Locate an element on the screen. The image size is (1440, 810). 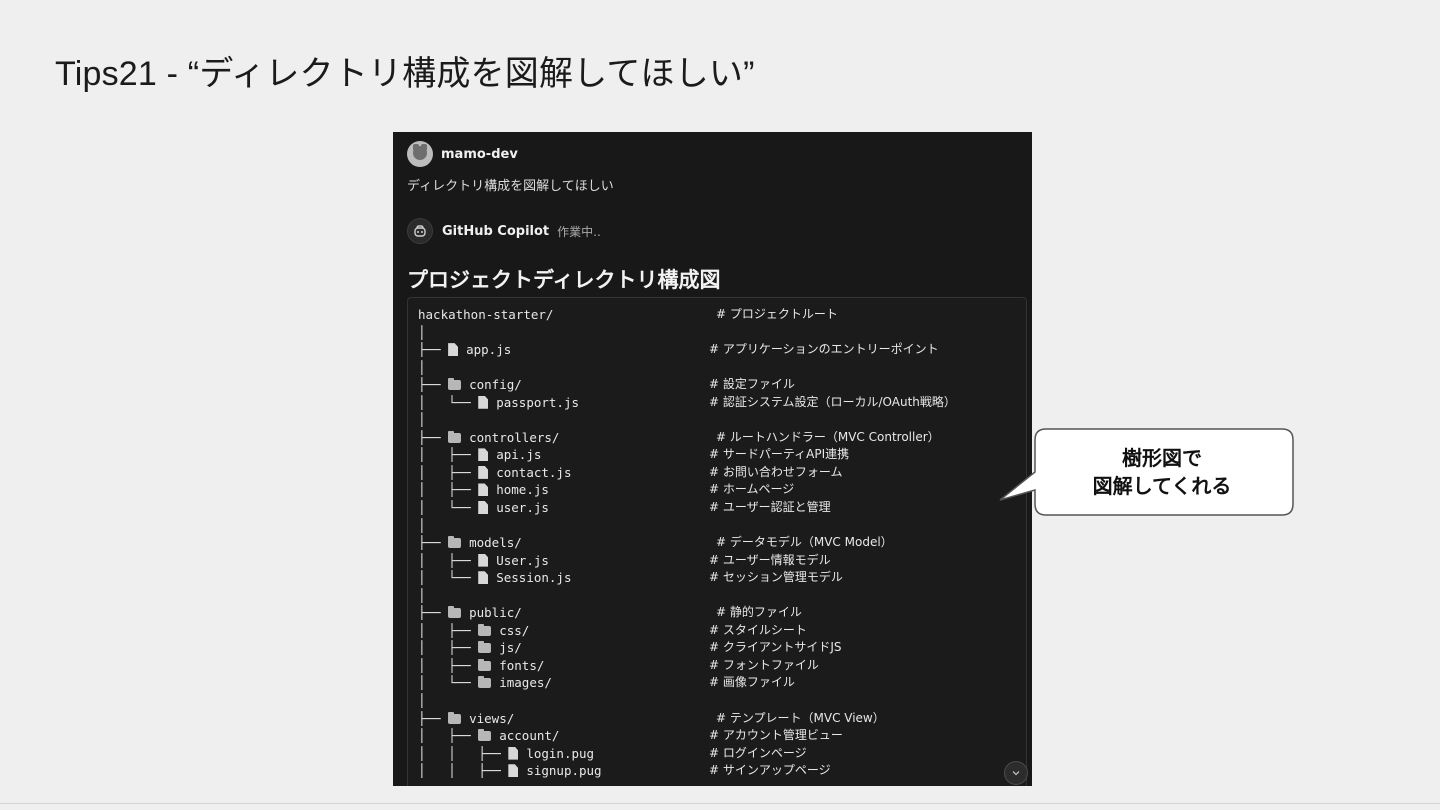
scroll-down-button is located at coordinates (1016, 773).